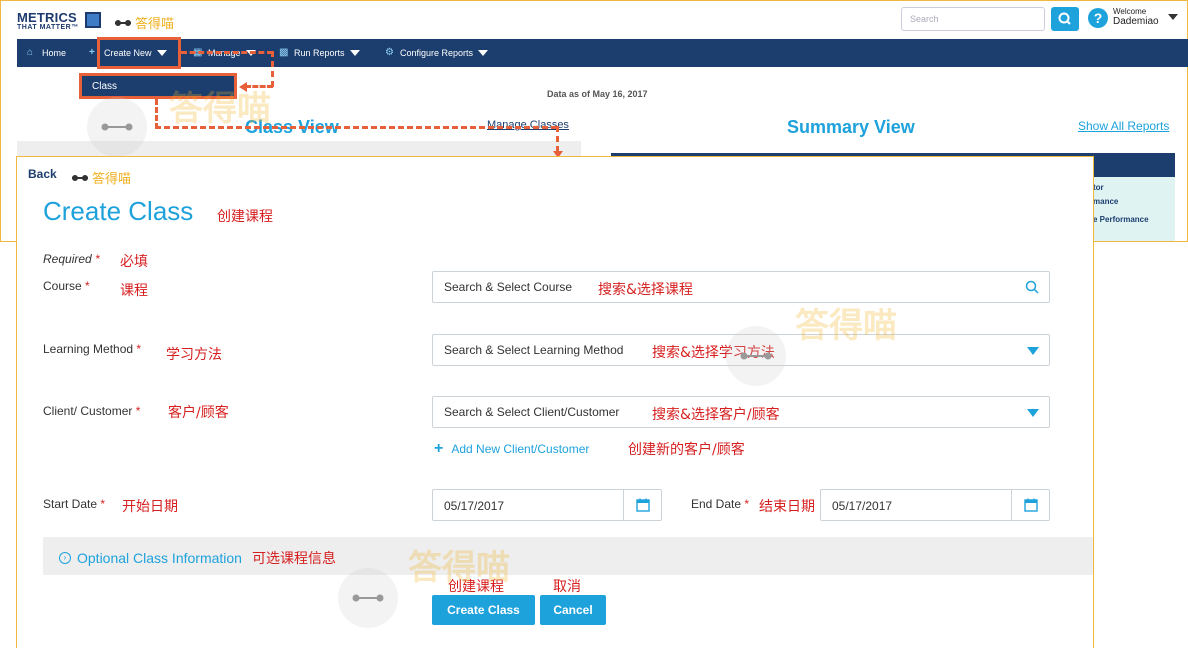  Describe the element at coordinates (1134, 209) in the screenshot. I see `summary-table-body: tor mance e Performance` at that location.